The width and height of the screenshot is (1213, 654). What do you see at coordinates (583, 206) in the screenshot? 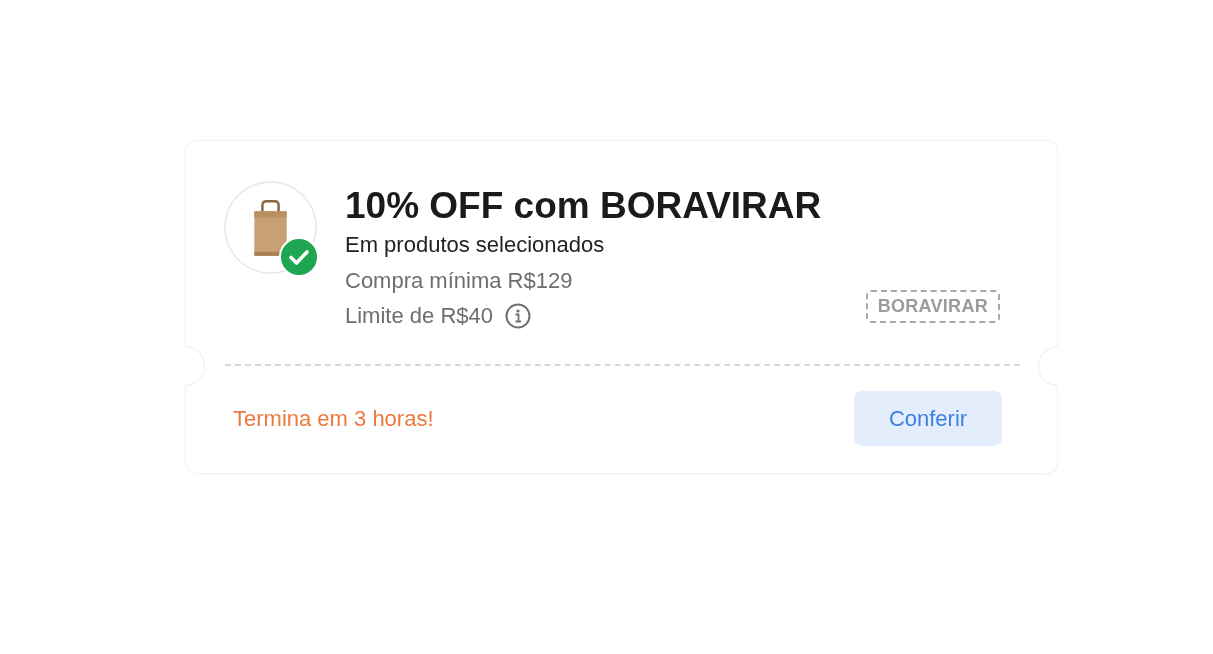
I see `coupon-title: 10% OFF com BORAVIRAR` at bounding box center [583, 206].